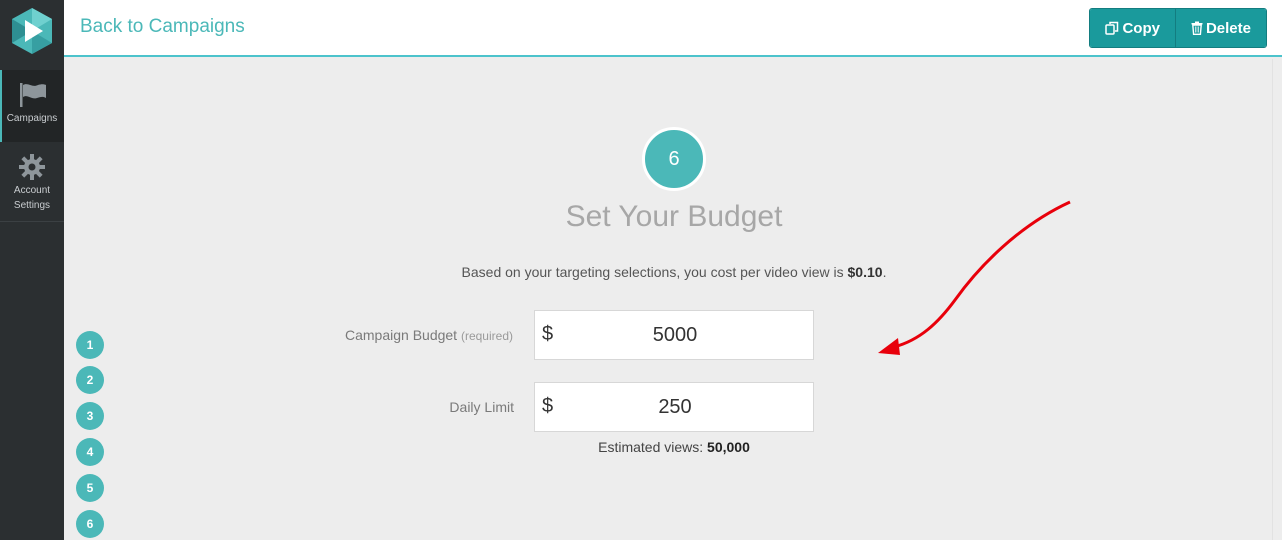  I want to click on play-logo-icon, so click(32, 31).